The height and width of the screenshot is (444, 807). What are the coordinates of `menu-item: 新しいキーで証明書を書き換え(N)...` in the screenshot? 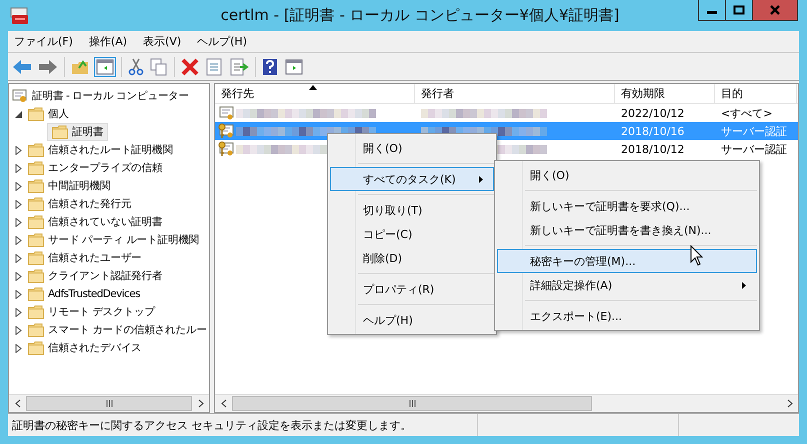 It's located at (627, 230).